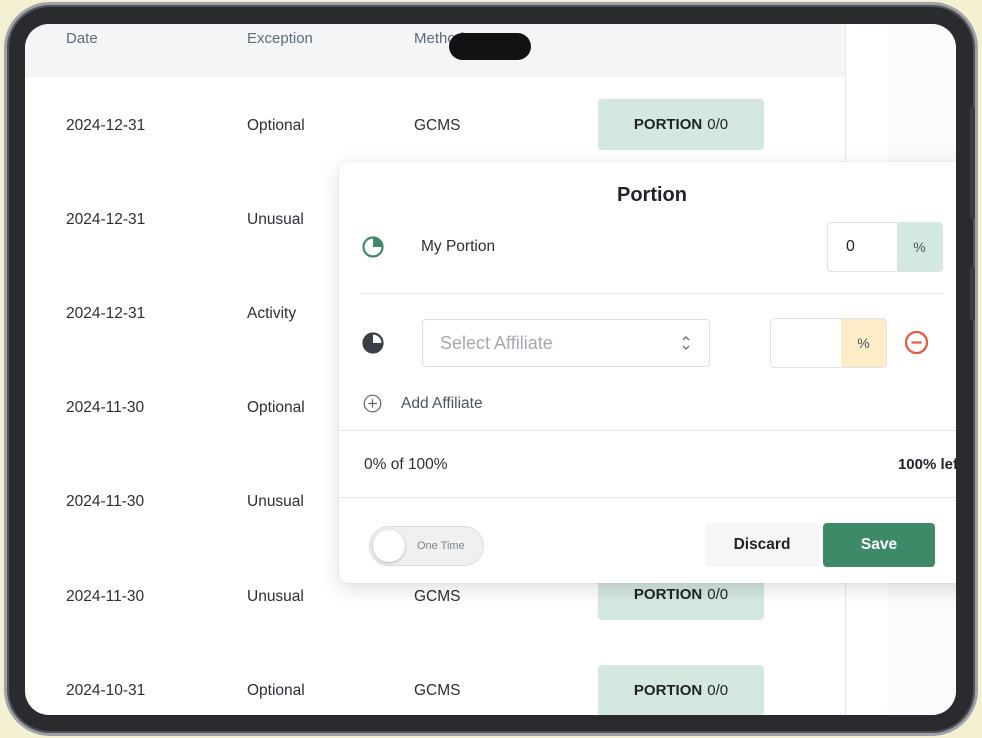  What do you see at coordinates (389, 546) in the screenshot?
I see `toggle-knob` at bounding box center [389, 546].